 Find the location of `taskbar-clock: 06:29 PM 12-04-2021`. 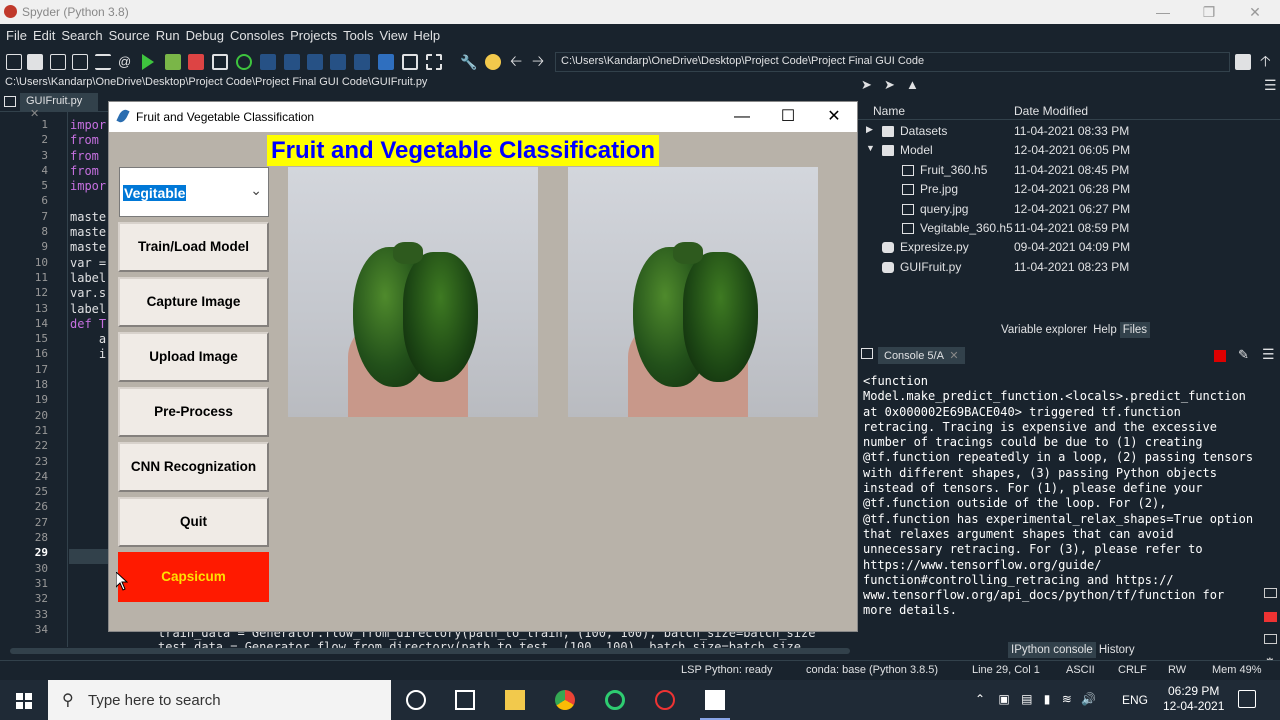

taskbar-clock: 06:29 PM 12-04-2021 is located at coordinates (1193, 699).